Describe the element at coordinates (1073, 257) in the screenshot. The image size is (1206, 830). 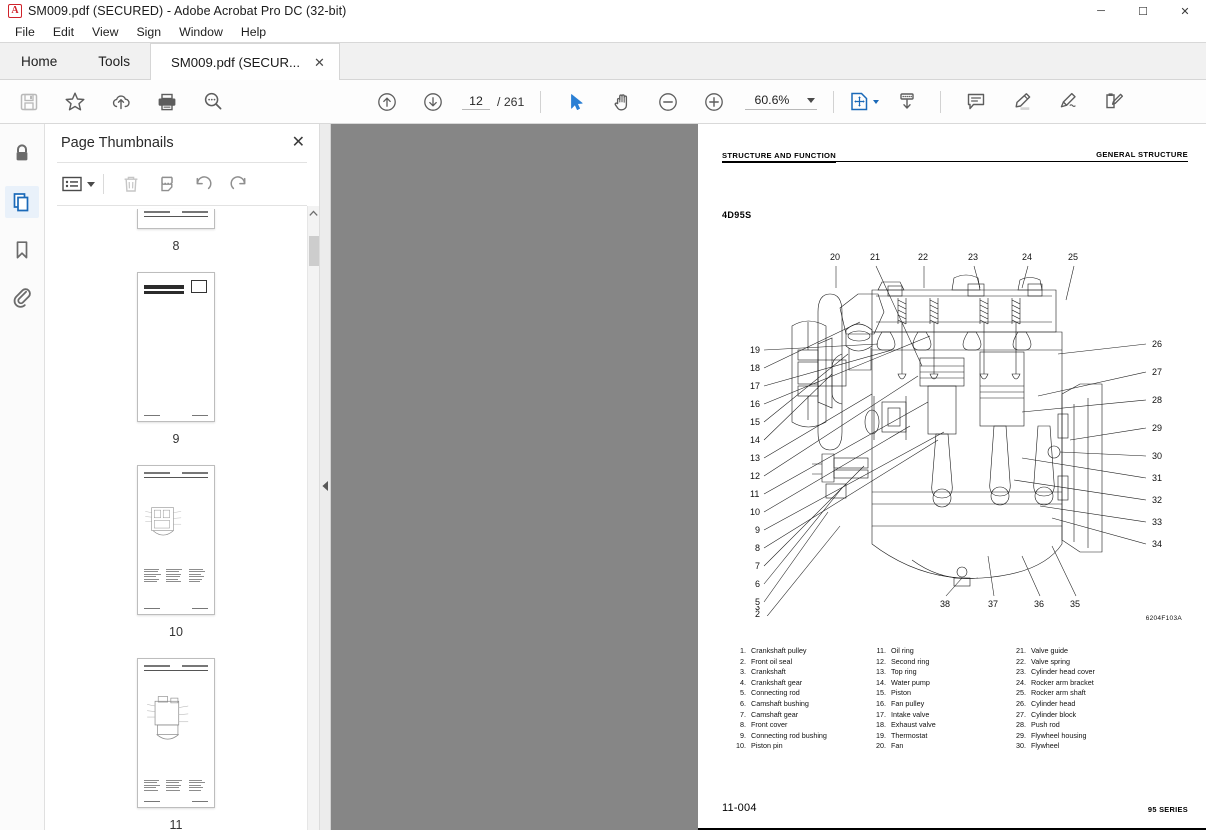
I see `svg-text: 25` at that location.